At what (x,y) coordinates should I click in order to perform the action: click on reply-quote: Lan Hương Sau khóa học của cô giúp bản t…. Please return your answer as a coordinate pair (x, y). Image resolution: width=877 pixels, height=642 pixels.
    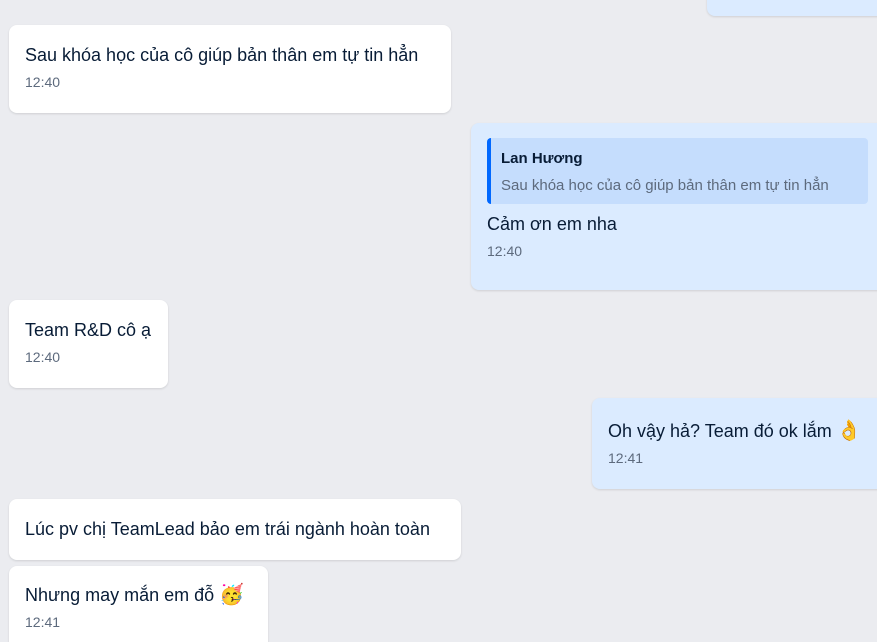
    Looking at the image, I should click on (677, 171).